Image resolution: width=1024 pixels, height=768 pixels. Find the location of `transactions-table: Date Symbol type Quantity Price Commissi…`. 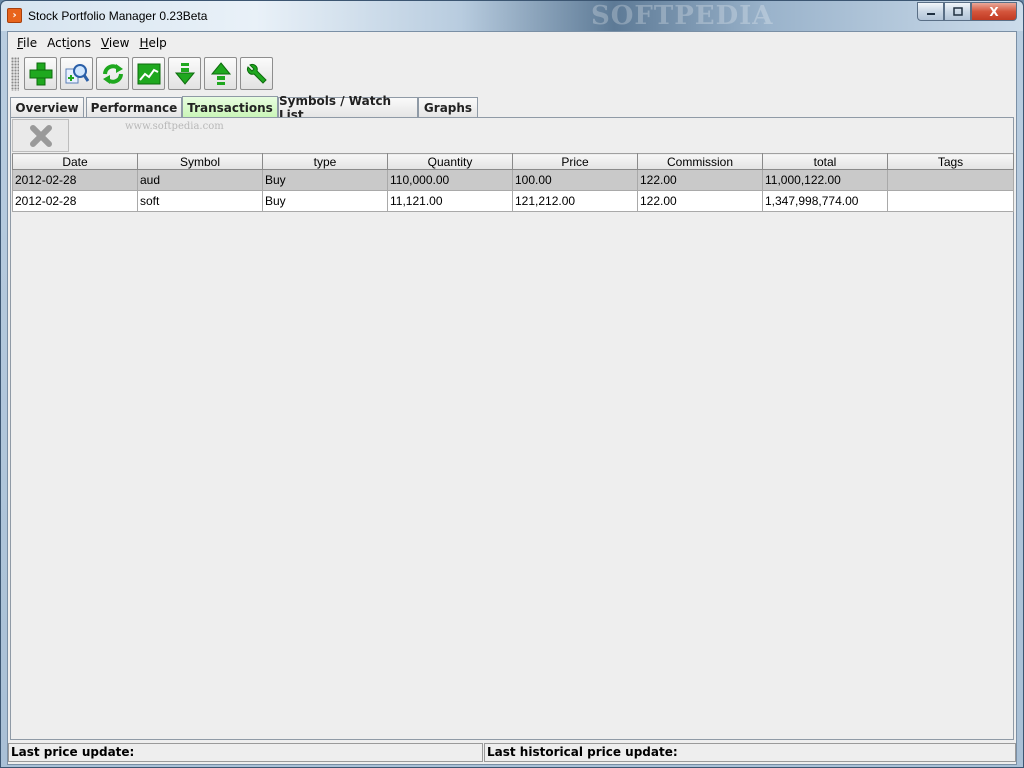

transactions-table: Date Symbol type Quantity Price Commissi… is located at coordinates (513, 182).